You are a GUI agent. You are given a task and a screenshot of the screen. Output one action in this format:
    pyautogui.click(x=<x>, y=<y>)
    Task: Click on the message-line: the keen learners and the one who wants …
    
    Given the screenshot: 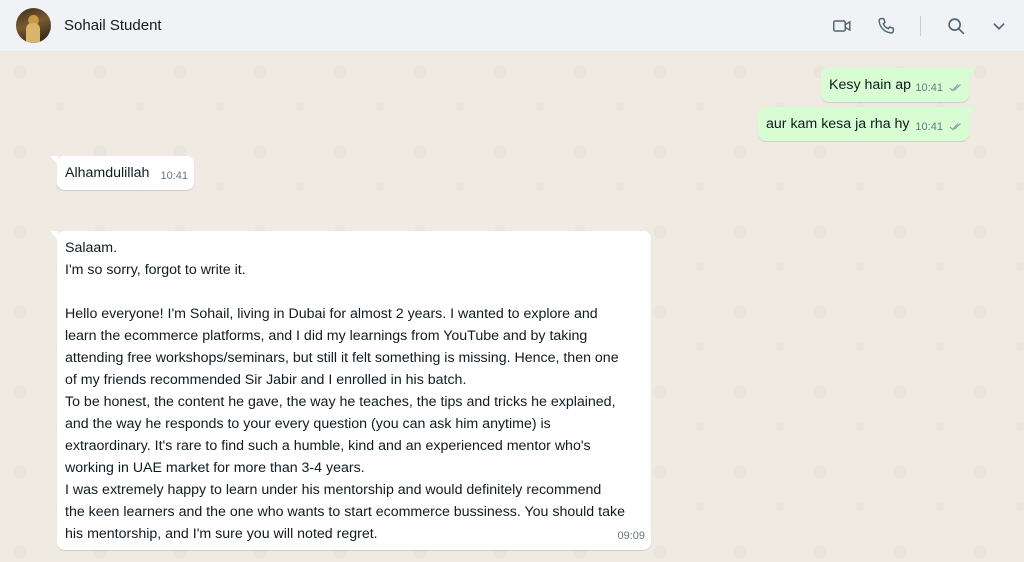 What is the action you would take?
    pyautogui.click(x=345, y=512)
    